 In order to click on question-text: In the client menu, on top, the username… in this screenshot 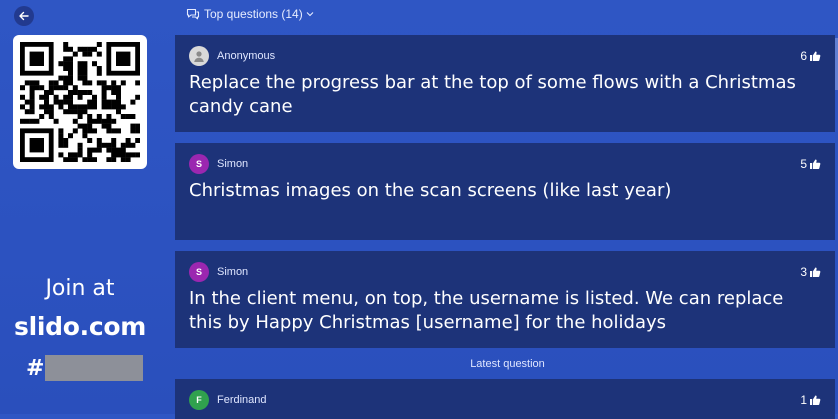, I will do `click(486, 310)`.